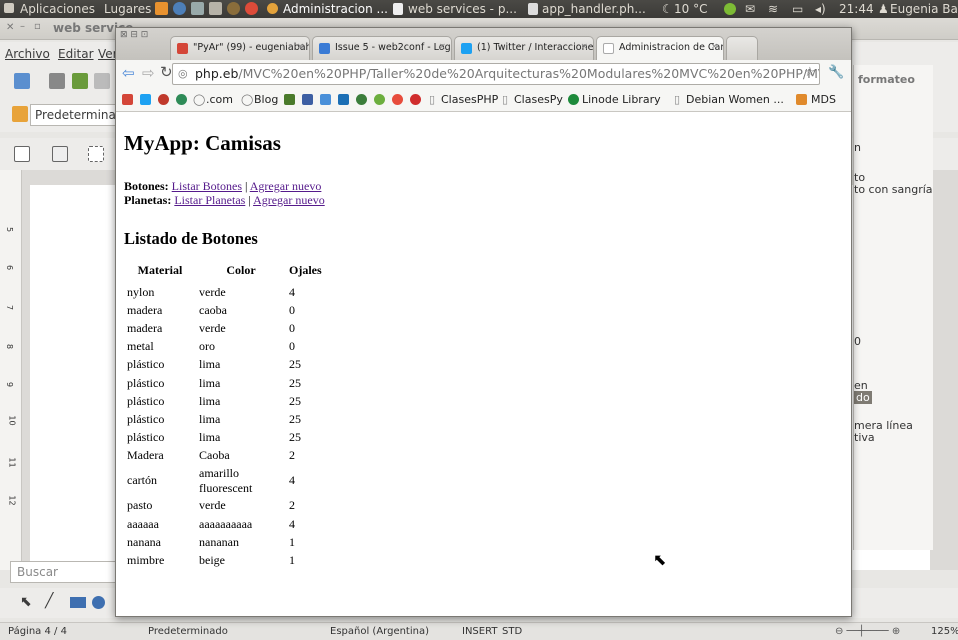 This screenshot has width=958, height=640. I want to click on table-icon, so click(22, 154).